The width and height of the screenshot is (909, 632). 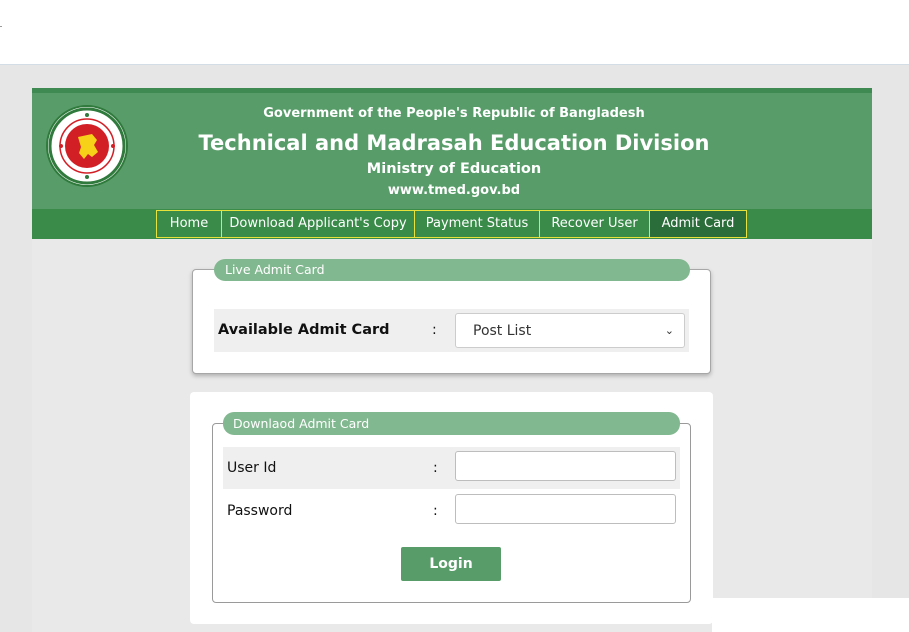 I want to click on nav-admit-card: Admit Card, so click(x=698, y=224).